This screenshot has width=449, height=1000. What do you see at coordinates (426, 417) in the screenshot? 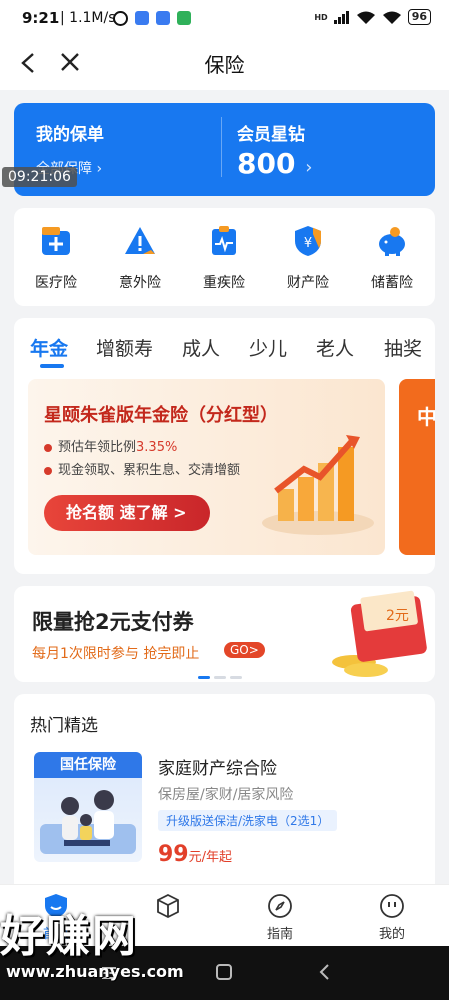
I see `peek-title: 中` at bounding box center [426, 417].